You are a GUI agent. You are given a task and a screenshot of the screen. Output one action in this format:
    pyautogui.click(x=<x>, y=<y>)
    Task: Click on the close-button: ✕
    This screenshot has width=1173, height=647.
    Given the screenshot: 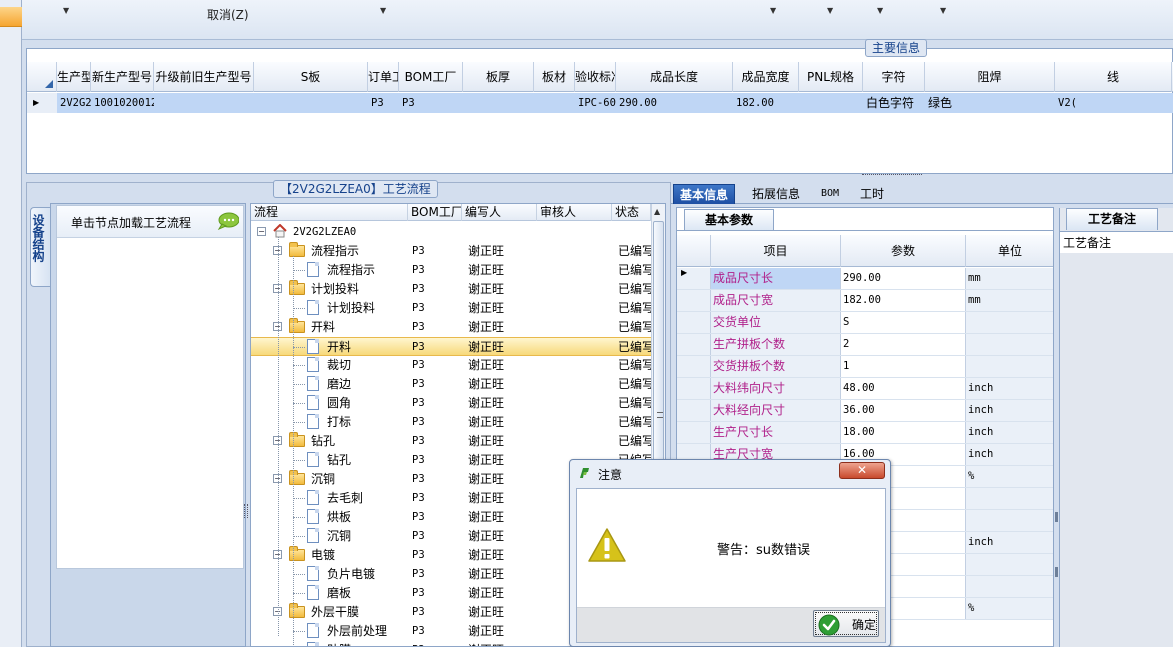 What is the action you would take?
    pyautogui.click(x=862, y=470)
    